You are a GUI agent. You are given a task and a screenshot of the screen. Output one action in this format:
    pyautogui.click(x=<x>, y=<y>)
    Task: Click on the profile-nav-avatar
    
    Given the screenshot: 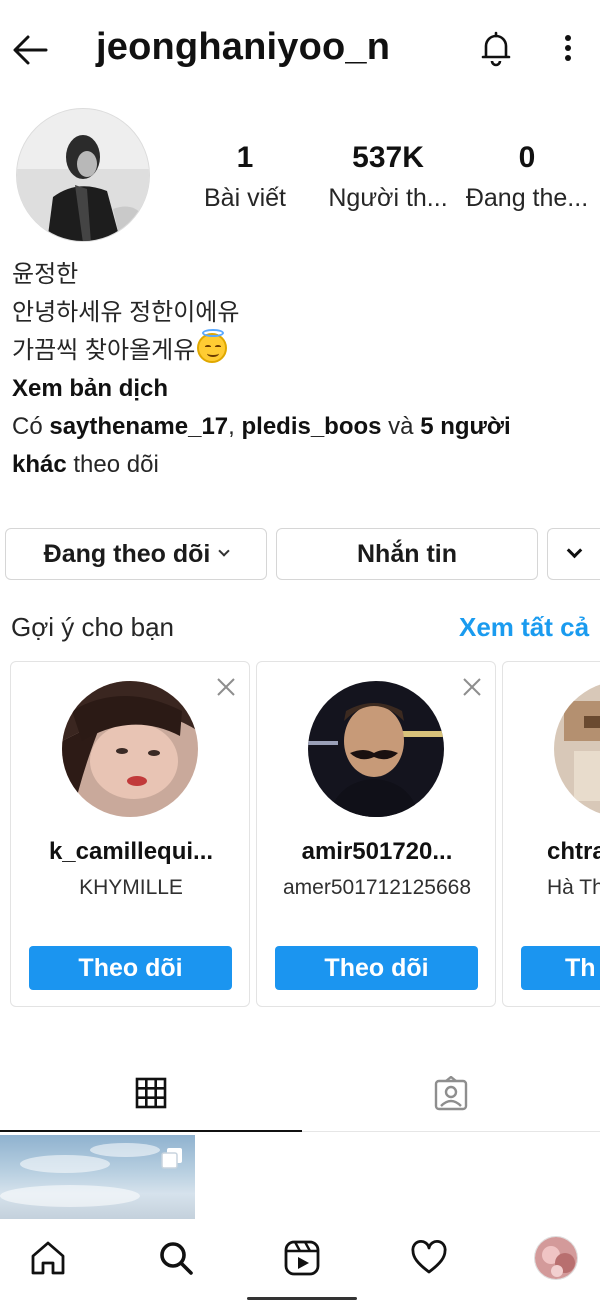 What is the action you would take?
    pyautogui.click(x=556, y=1258)
    